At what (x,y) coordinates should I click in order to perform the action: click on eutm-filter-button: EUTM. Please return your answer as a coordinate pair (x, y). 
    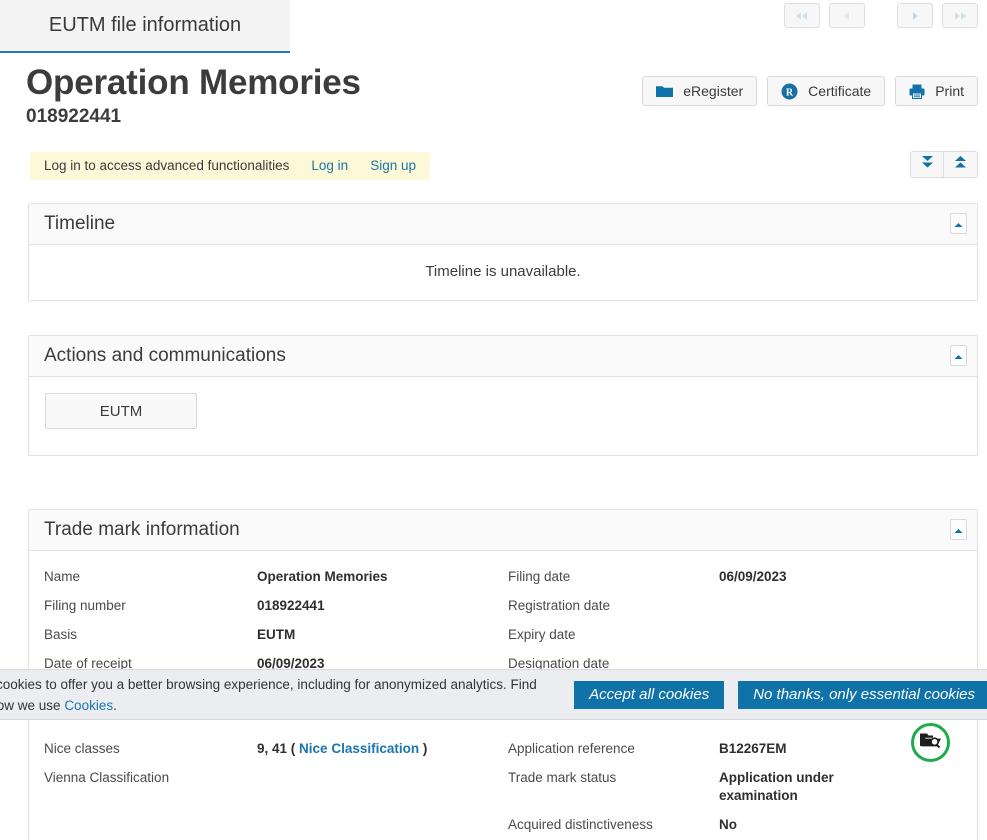
    Looking at the image, I should click on (121, 411).